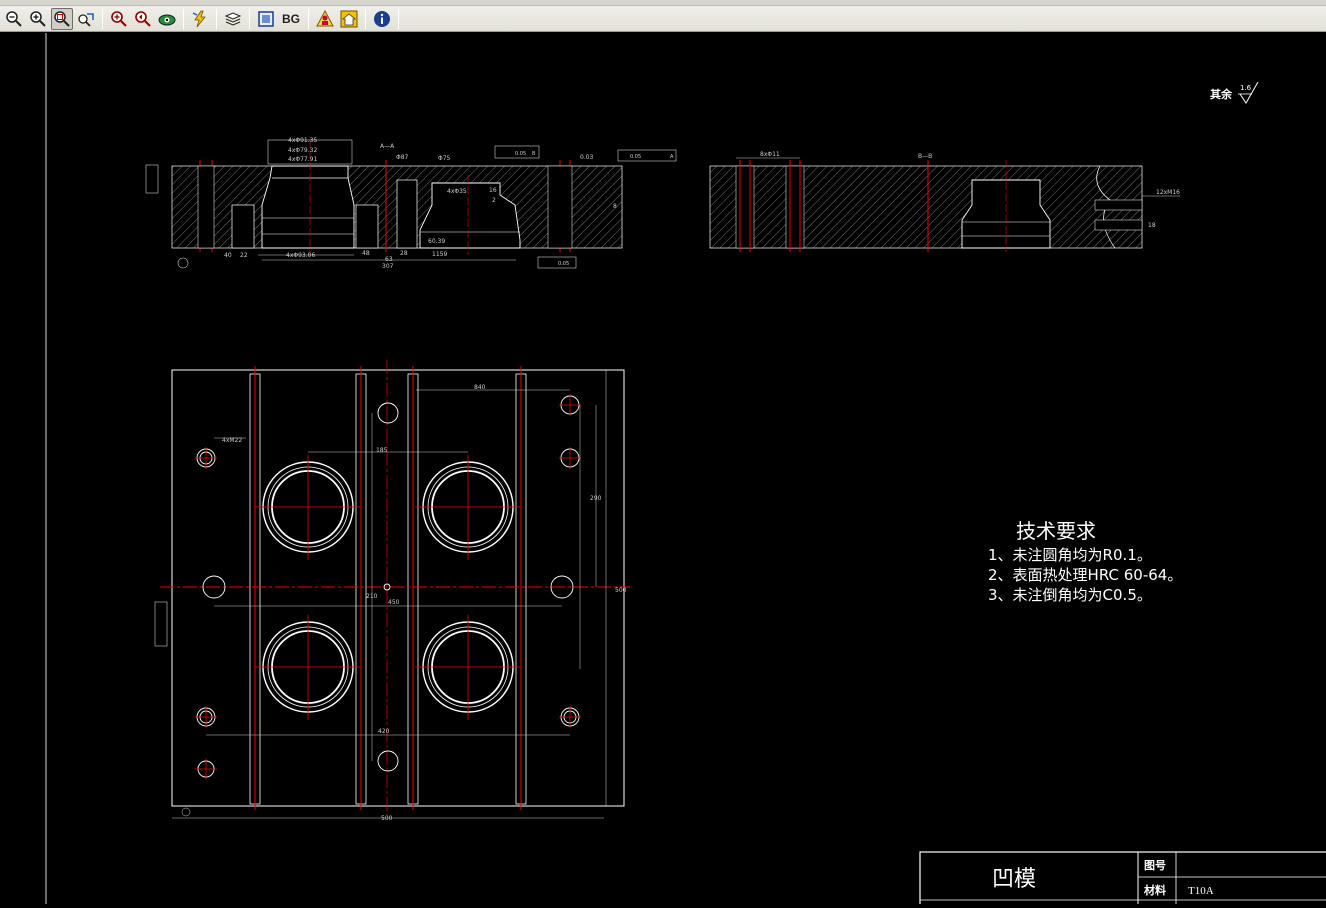 Image resolution: width=1326 pixels, height=908 pixels. I want to click on svg-text: 0.03, so click(587, 157).